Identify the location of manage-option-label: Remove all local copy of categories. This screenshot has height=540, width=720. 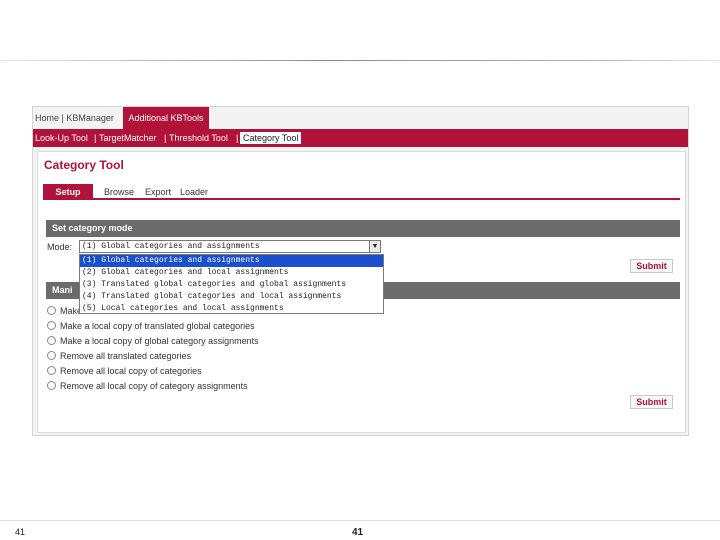
(131, 371).